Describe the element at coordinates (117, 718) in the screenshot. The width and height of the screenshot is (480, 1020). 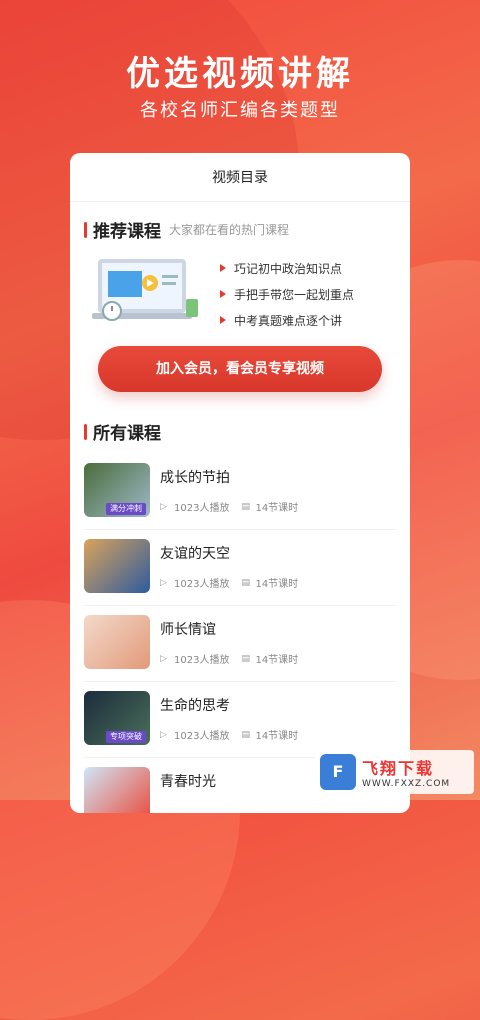
I see `course-thumbnail: 专项突破` at that location.